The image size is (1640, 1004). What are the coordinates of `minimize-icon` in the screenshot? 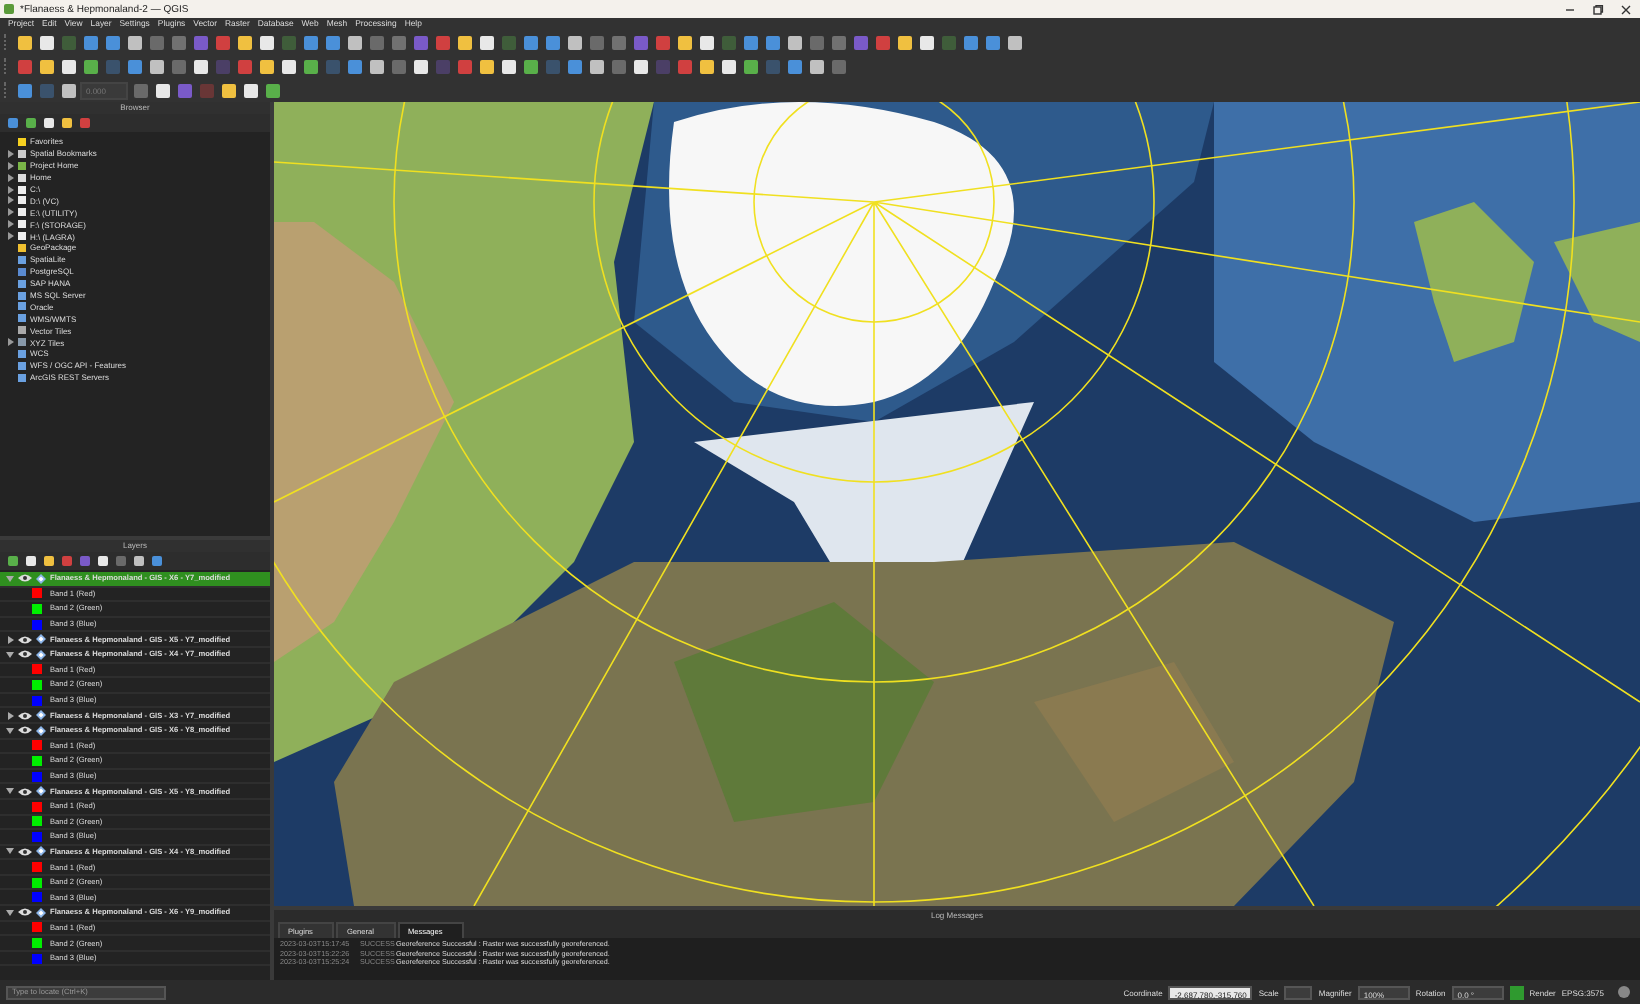 It's located at (1570, 9).